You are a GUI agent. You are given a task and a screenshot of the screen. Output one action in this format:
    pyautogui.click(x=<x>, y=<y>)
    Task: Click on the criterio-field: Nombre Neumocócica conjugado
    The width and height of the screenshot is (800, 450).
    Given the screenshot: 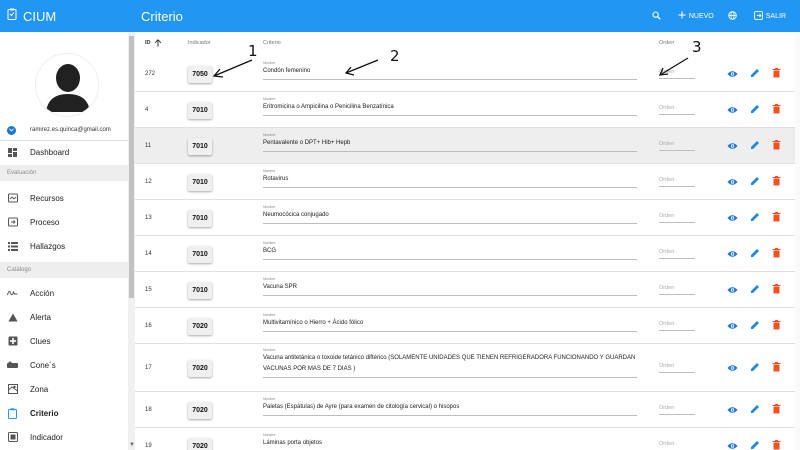 What is the action you would take?
    pyautogui.click(x=450, y=214)
    